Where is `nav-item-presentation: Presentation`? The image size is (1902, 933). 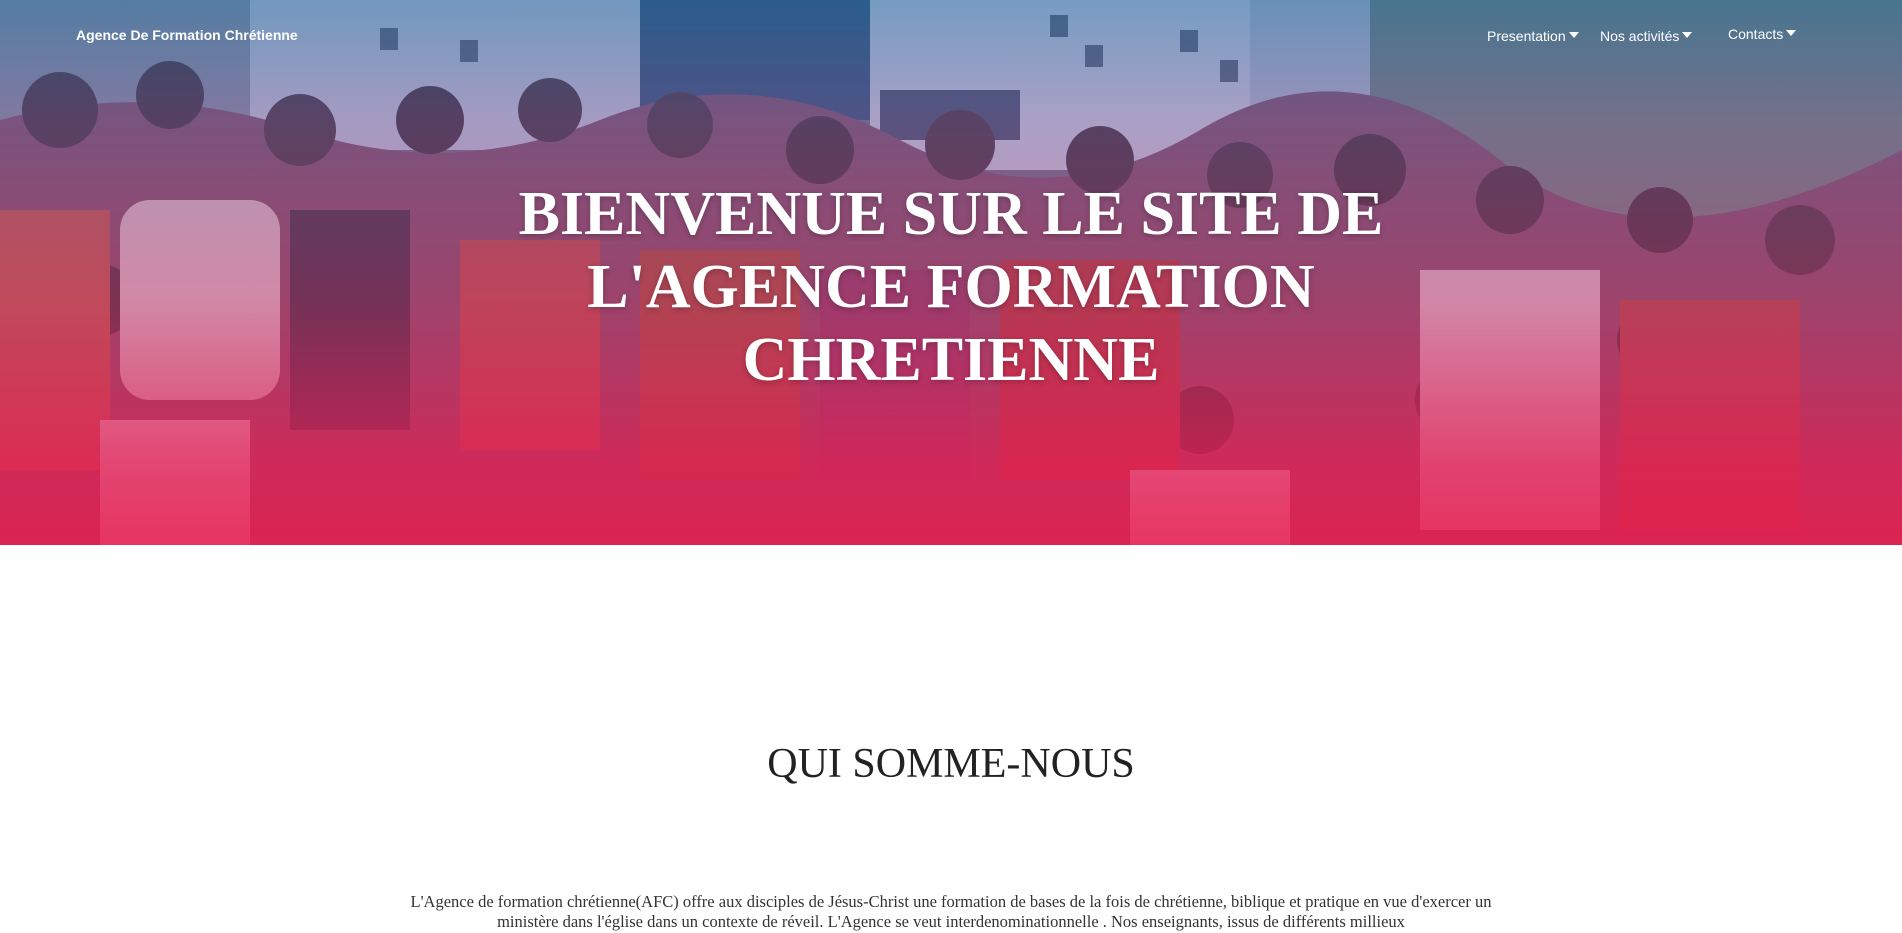 nav-item-presentation: Presentation is located at coordinates (1533, 36).